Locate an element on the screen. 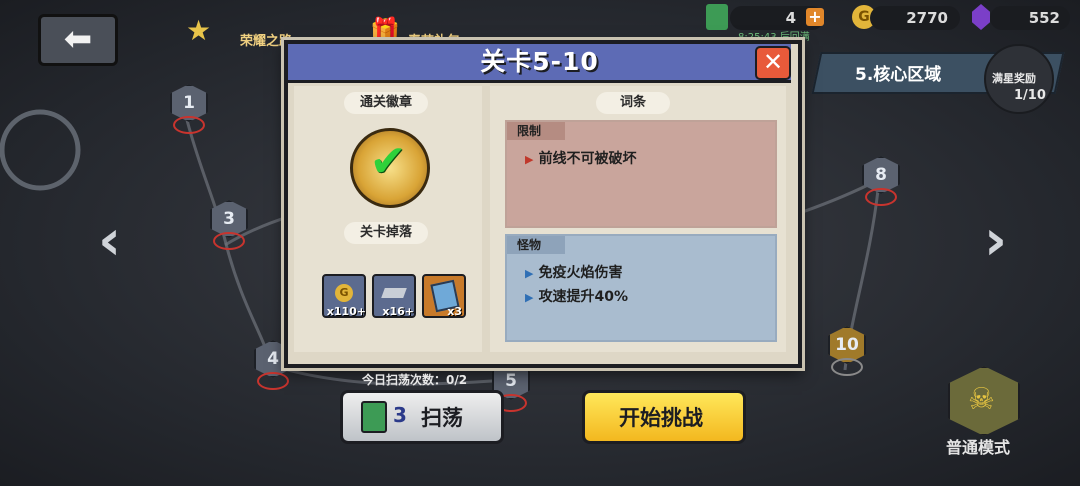 This screenshot has height=486, width=1080. full-star-reward-button: 满星奖励 is located at coordinates (1019, 79).